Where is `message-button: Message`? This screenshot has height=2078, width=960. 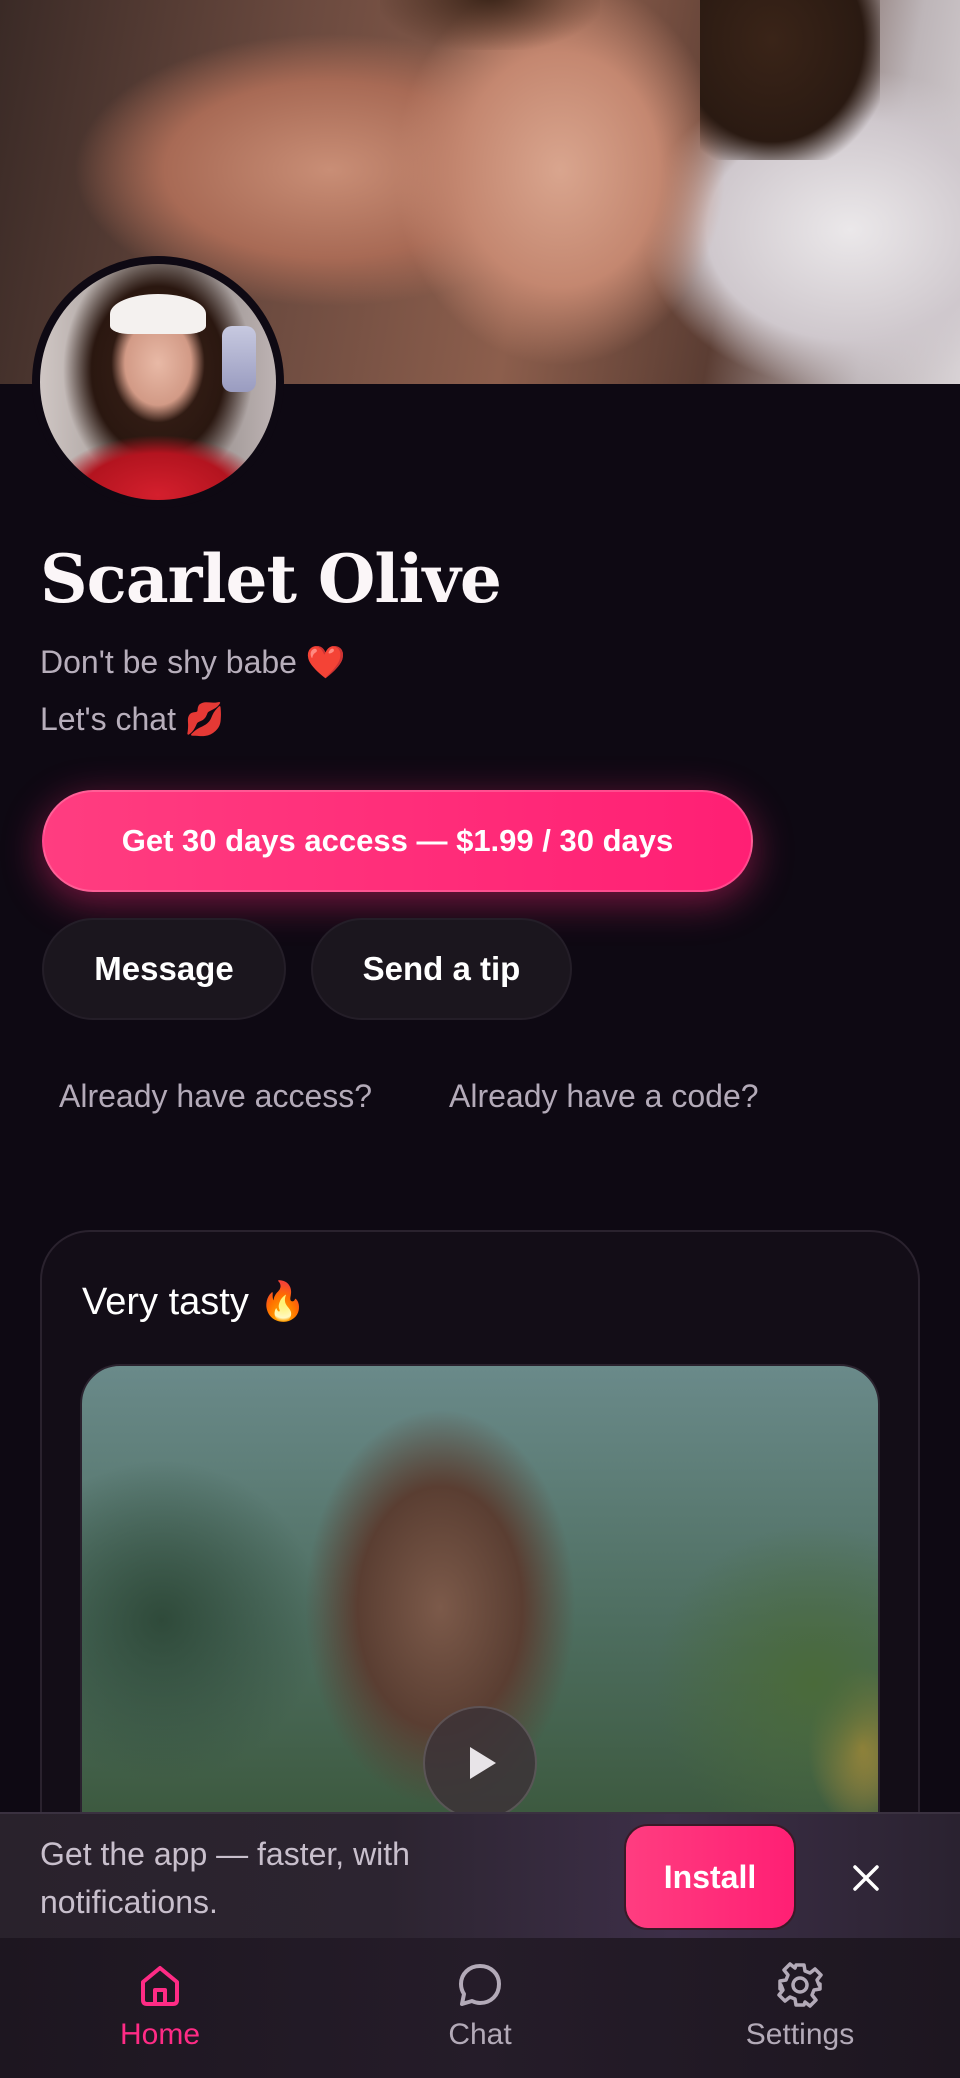
message-button: Message is located at coordinates (164, 969).